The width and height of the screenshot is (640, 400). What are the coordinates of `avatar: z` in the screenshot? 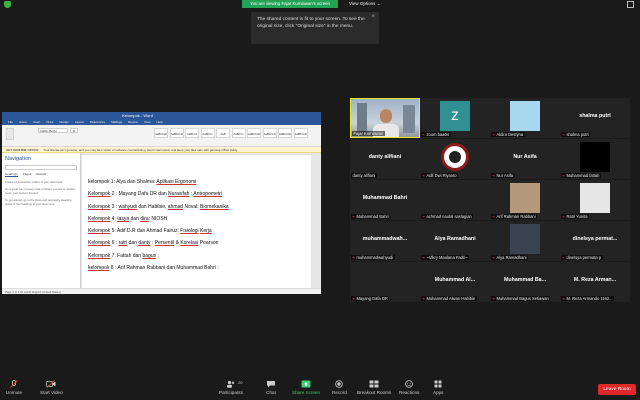 It's located at (455, 116).